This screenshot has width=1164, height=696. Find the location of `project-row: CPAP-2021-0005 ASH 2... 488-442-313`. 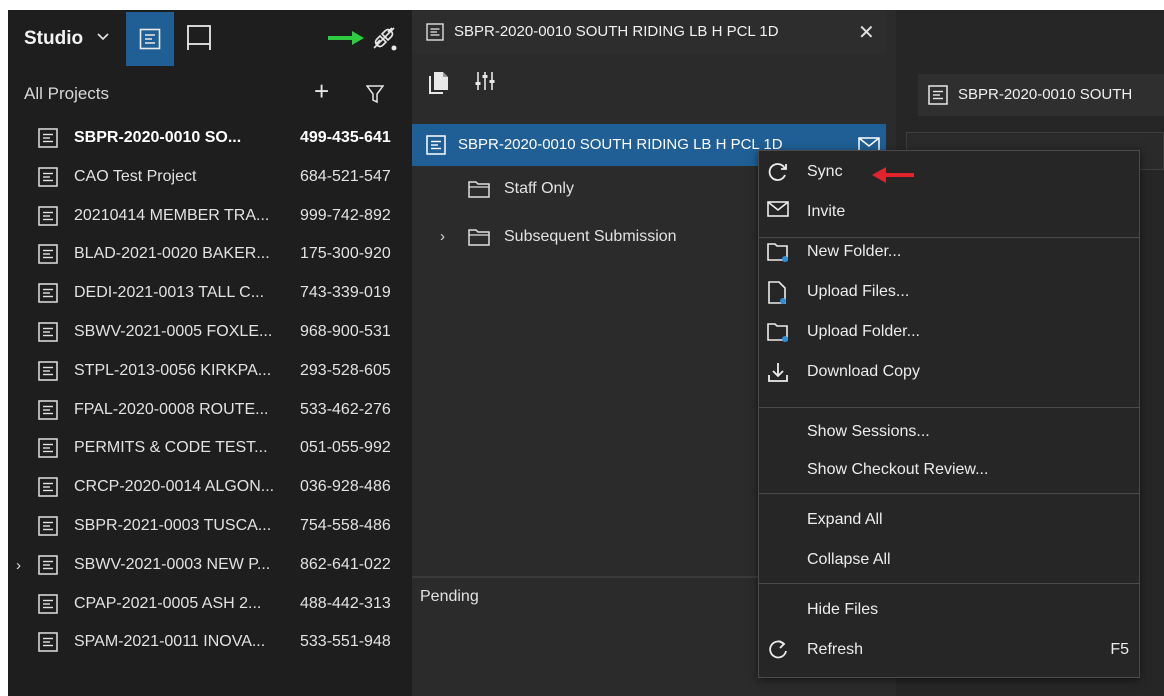

project-row: CPAP-2021-0005 ASH 2... 488-442-313 is located at coordinates (210, 605).